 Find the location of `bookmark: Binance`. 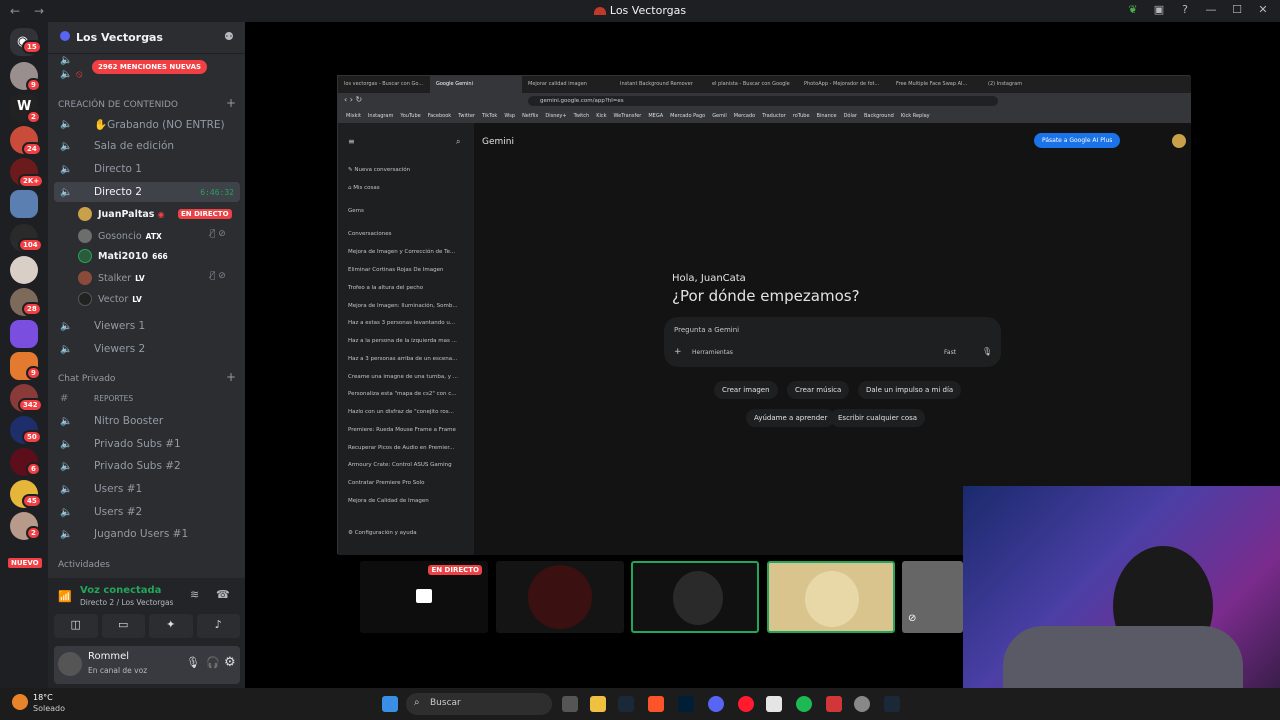

bookmark: Binance is located at coordinates (827, 116).